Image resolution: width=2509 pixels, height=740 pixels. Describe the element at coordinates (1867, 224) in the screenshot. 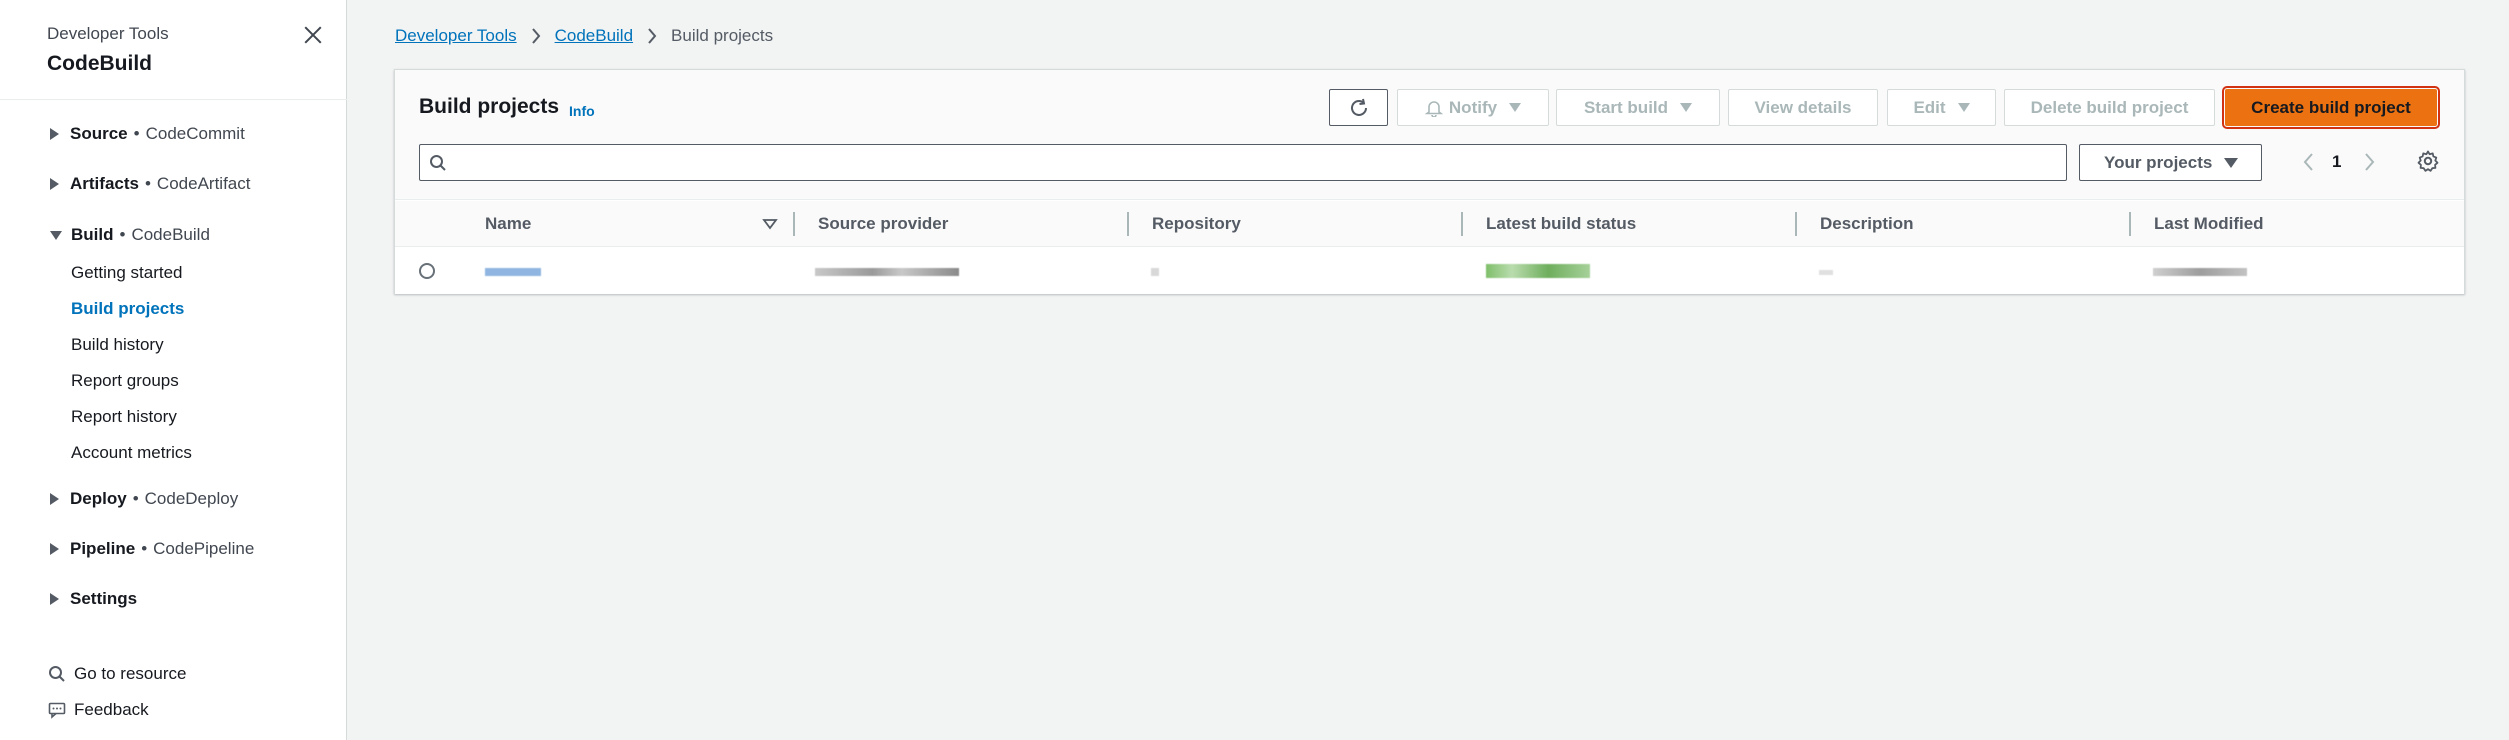

I see `column-header-description: Description` at that location.